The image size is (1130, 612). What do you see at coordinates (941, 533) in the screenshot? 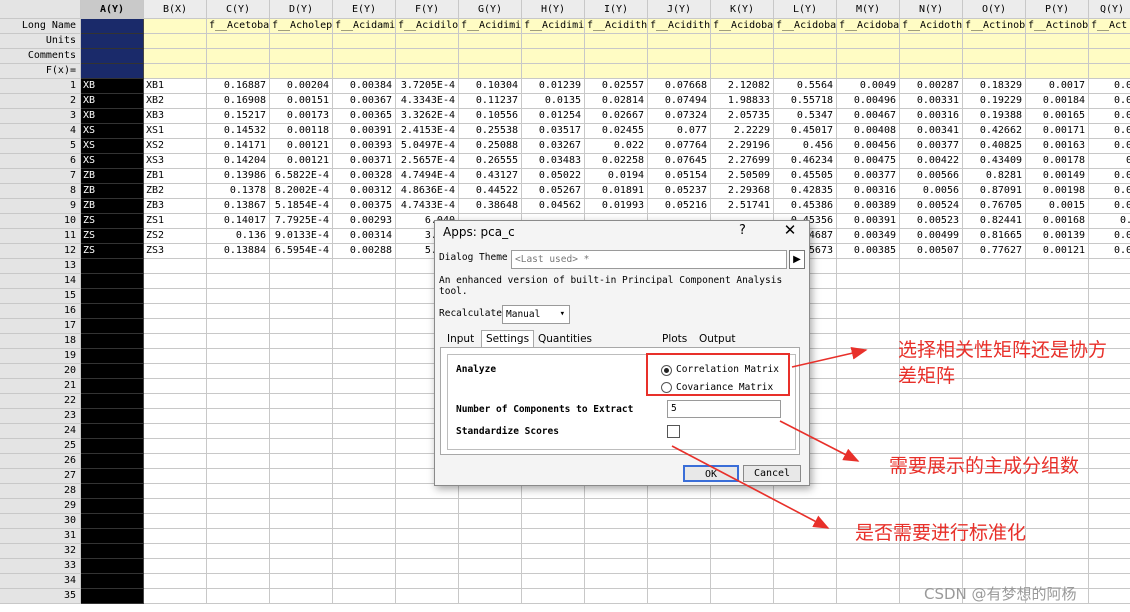
I see `annotation-standardize: 是否需要进行标准化` at bounding box center [941, 533].